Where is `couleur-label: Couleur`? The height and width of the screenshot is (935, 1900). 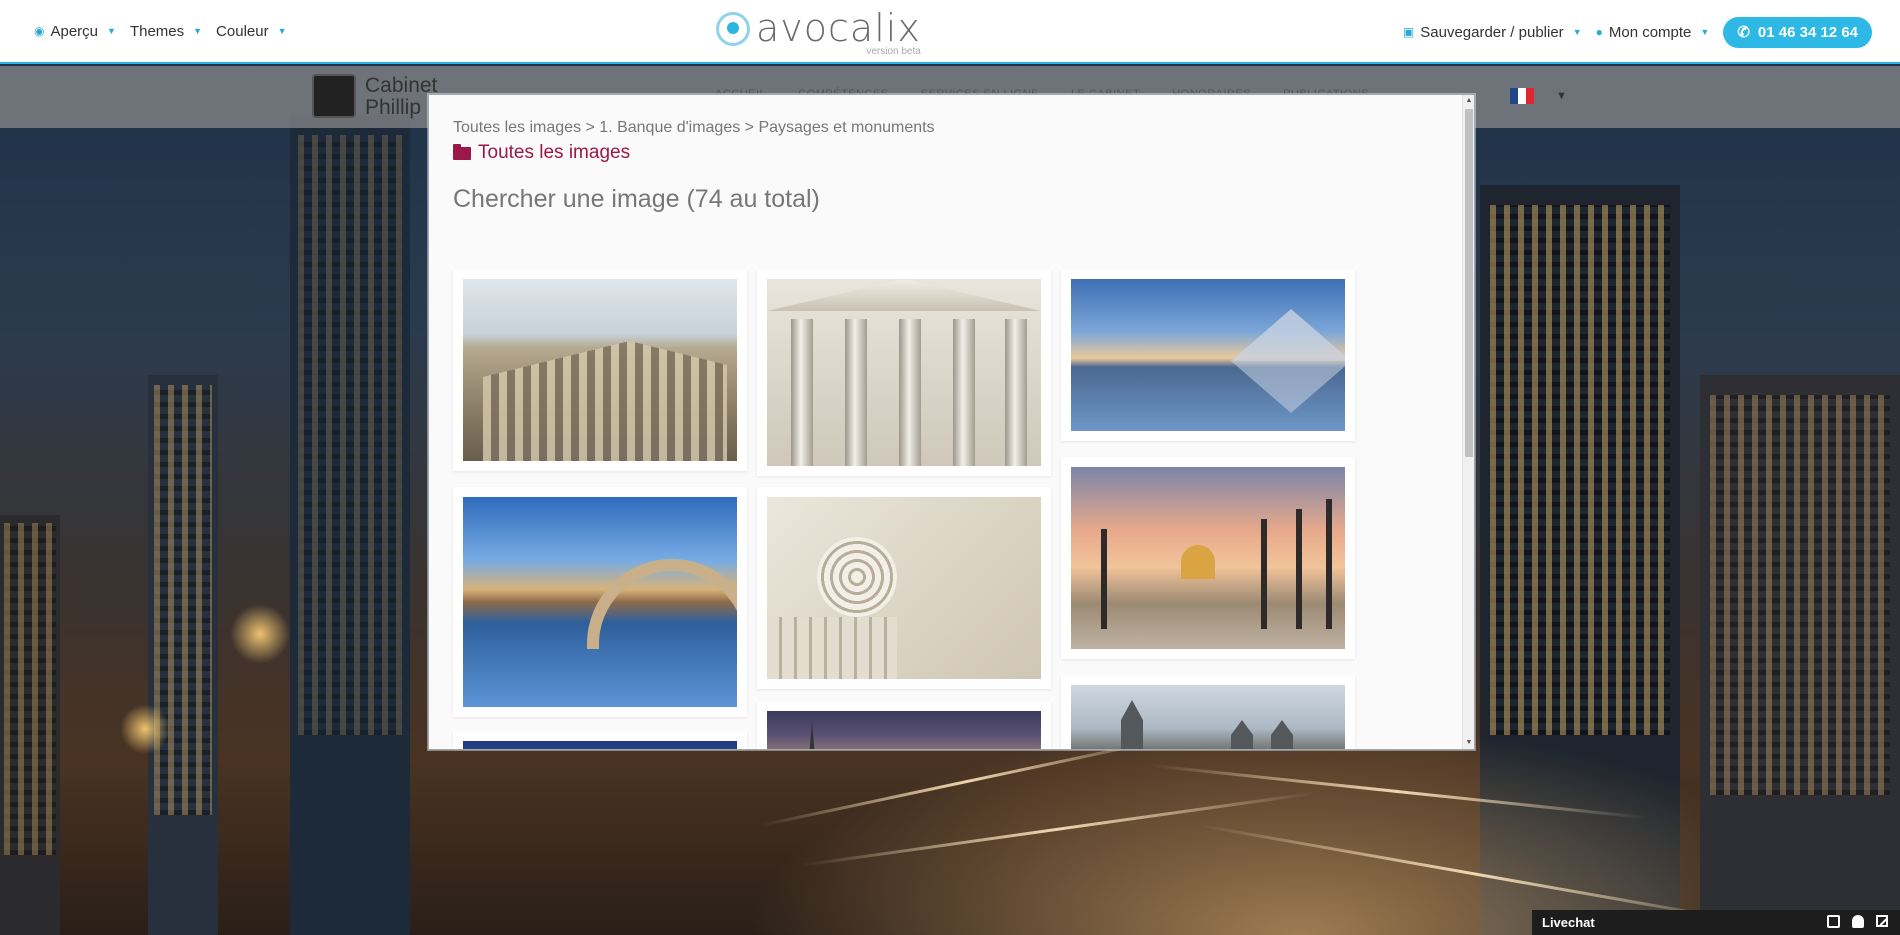
couleur-label: Couleur is located at coordinates (242, 31).